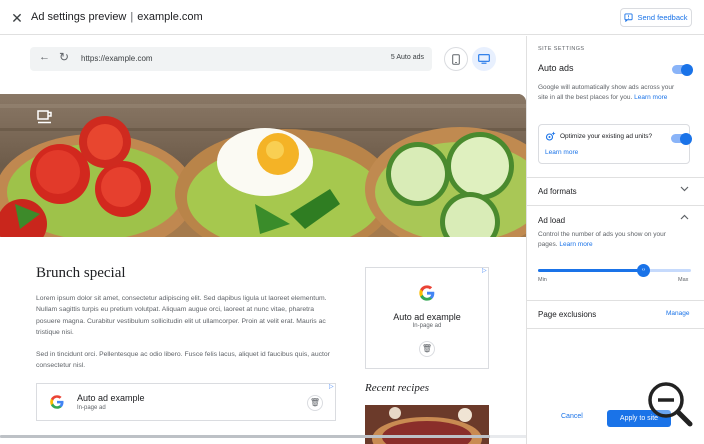 The image size is (704, 444). Describe the element at coordinates (670, 404) in the screenshot. I see `zoom-out-icon` at that location.